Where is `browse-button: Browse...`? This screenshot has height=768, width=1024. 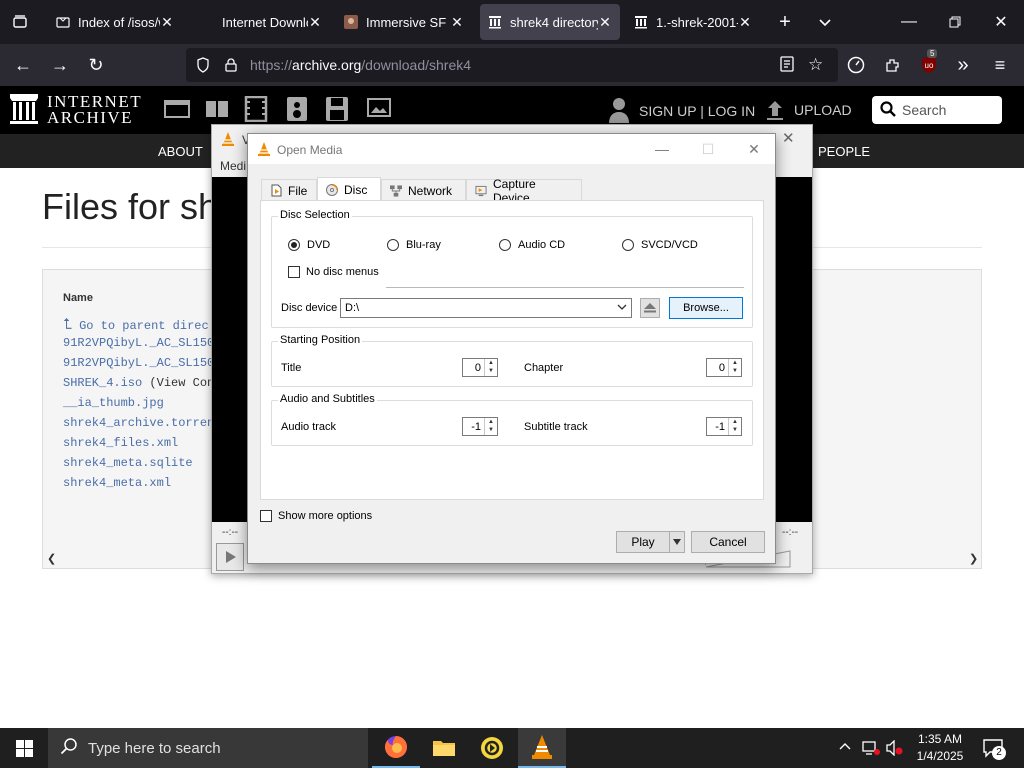
browse-button: Browse... is located at coordinates (706, 308).